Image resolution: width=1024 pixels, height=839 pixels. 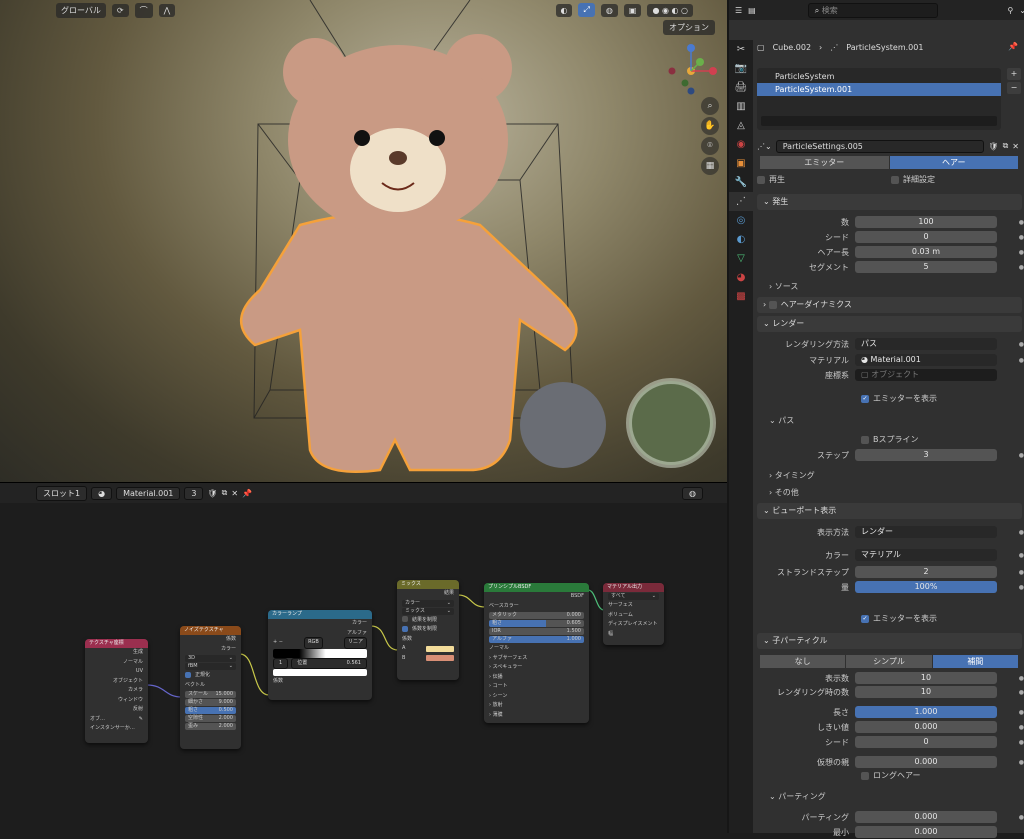 What do you see at coordinates (889, 661) in the screenshot?
I see `child-simple-tab: シンプル` at bounding box center [889, 661].